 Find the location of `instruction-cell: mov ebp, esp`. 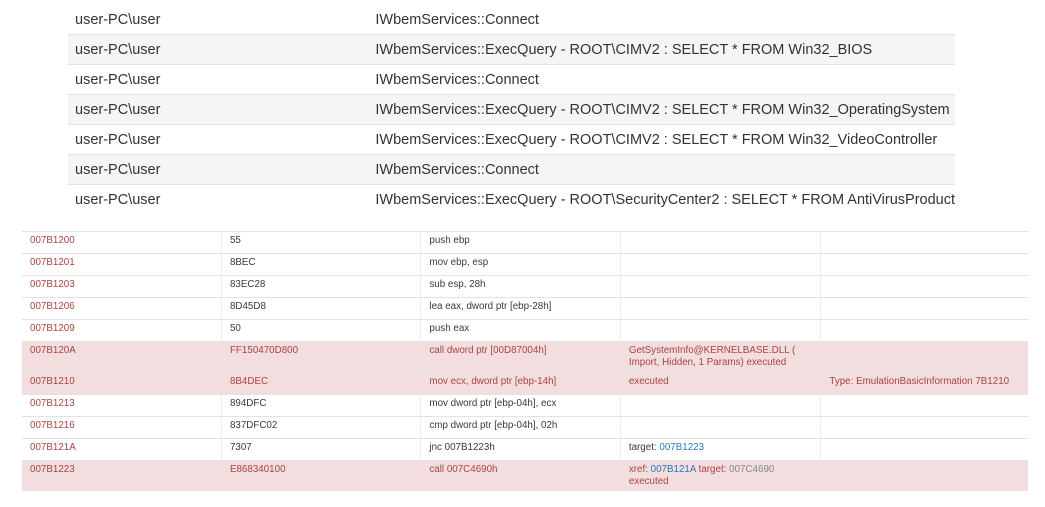

instruction-cell: mov ebp, esp is located at coordinates (520, 264).